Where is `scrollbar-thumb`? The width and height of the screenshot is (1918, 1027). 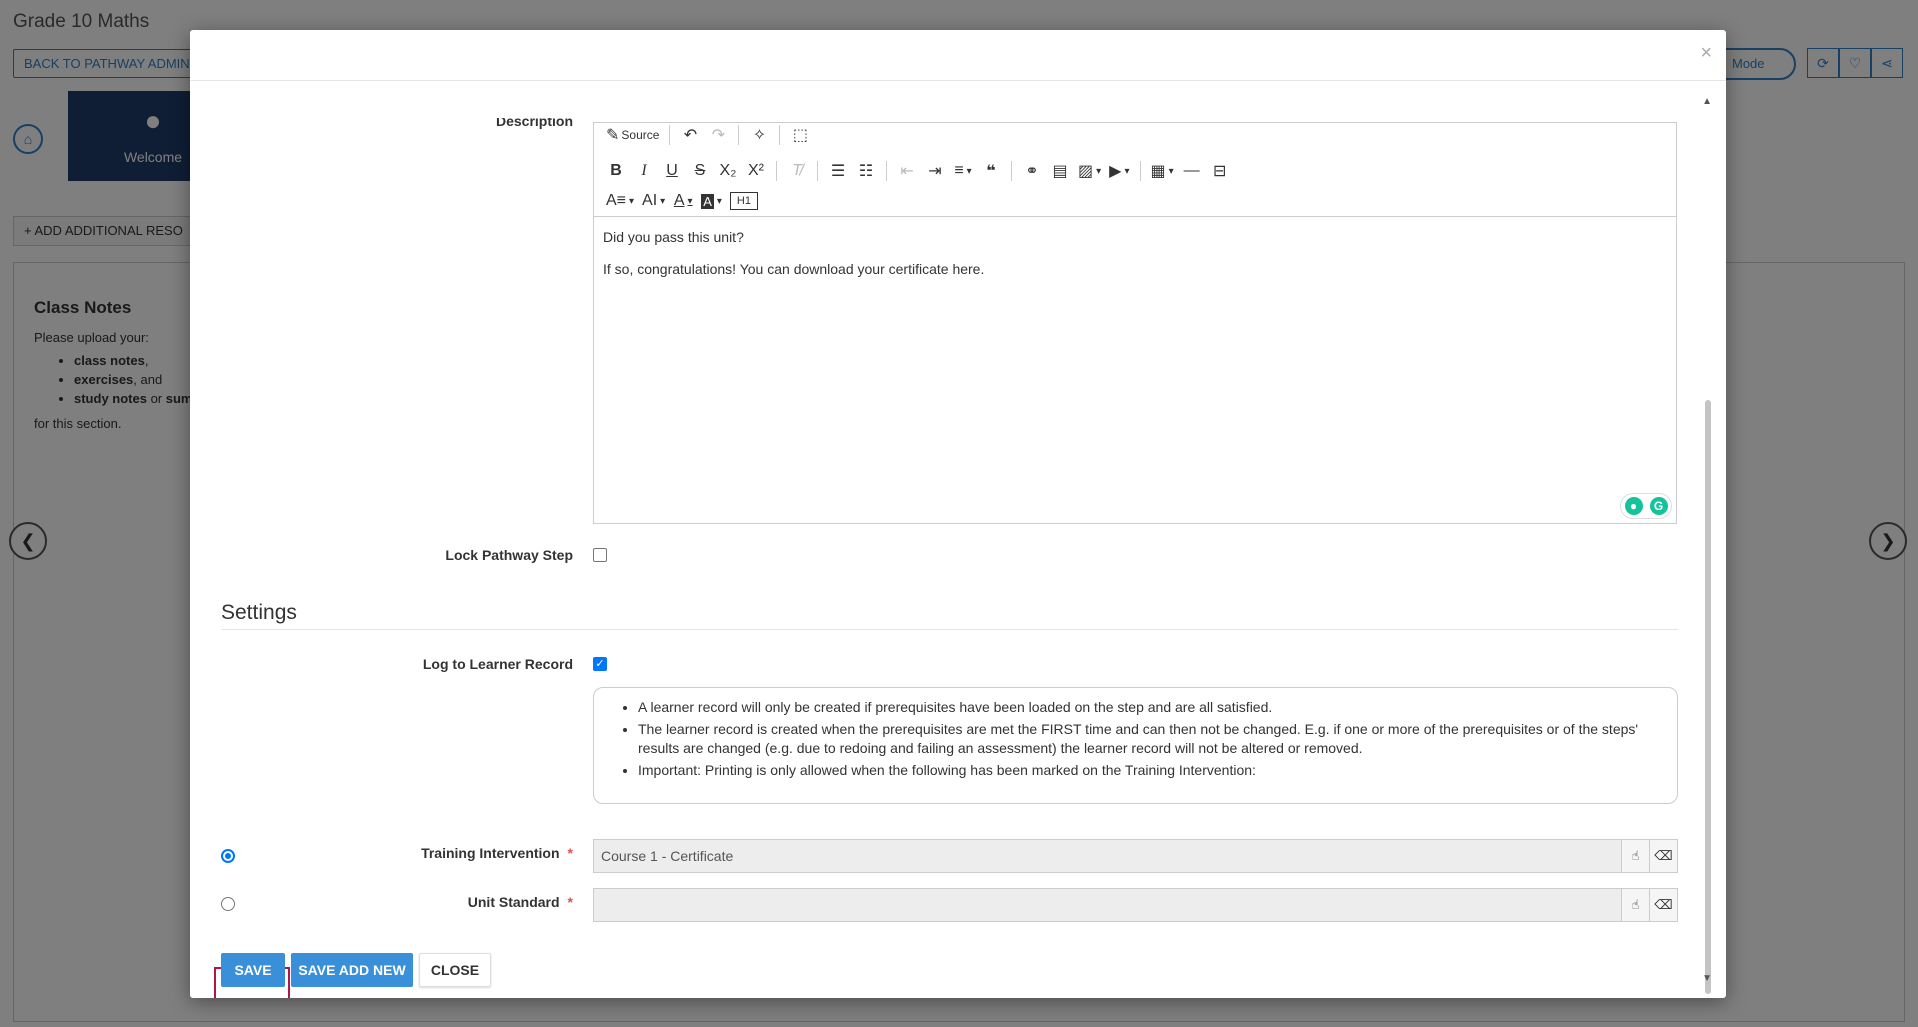
scrollbar-thumb is located at coordinates (1708, 697).